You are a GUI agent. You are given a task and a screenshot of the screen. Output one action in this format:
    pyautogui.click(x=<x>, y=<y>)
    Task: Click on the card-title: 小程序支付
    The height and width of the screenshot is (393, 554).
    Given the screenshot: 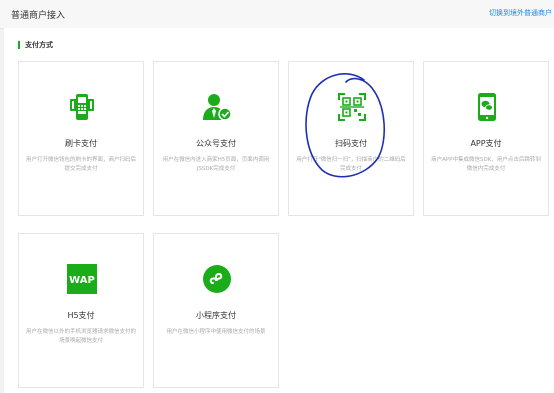 What is the action you would take?
    pyautogui.click(x=216, y=315)
    